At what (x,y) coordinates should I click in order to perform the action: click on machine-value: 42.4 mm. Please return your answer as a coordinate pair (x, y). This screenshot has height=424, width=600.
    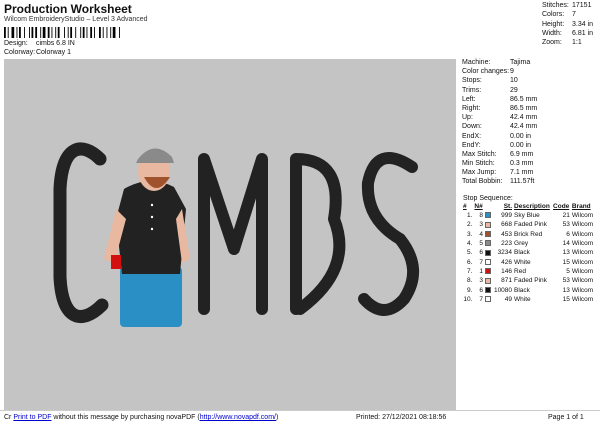
    Looking at the image, I should click on (524, 127).